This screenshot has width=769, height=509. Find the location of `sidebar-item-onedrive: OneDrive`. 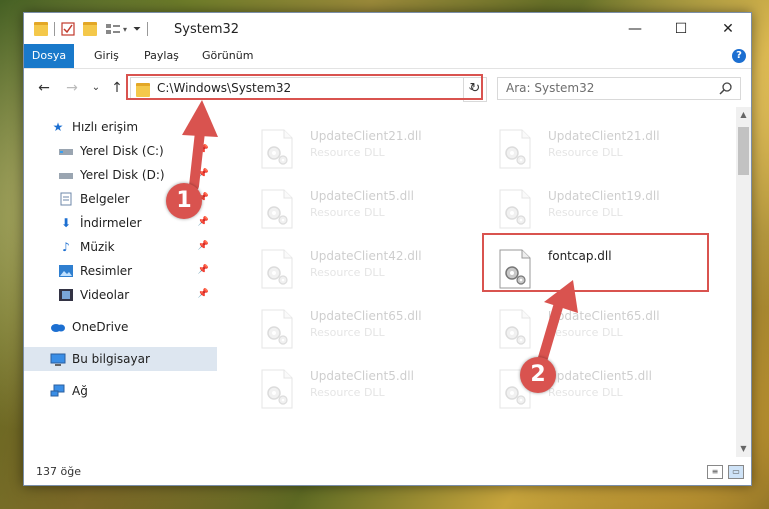

sidebar-item-onedrive: OneDrive is located at coordinates (120, 327).